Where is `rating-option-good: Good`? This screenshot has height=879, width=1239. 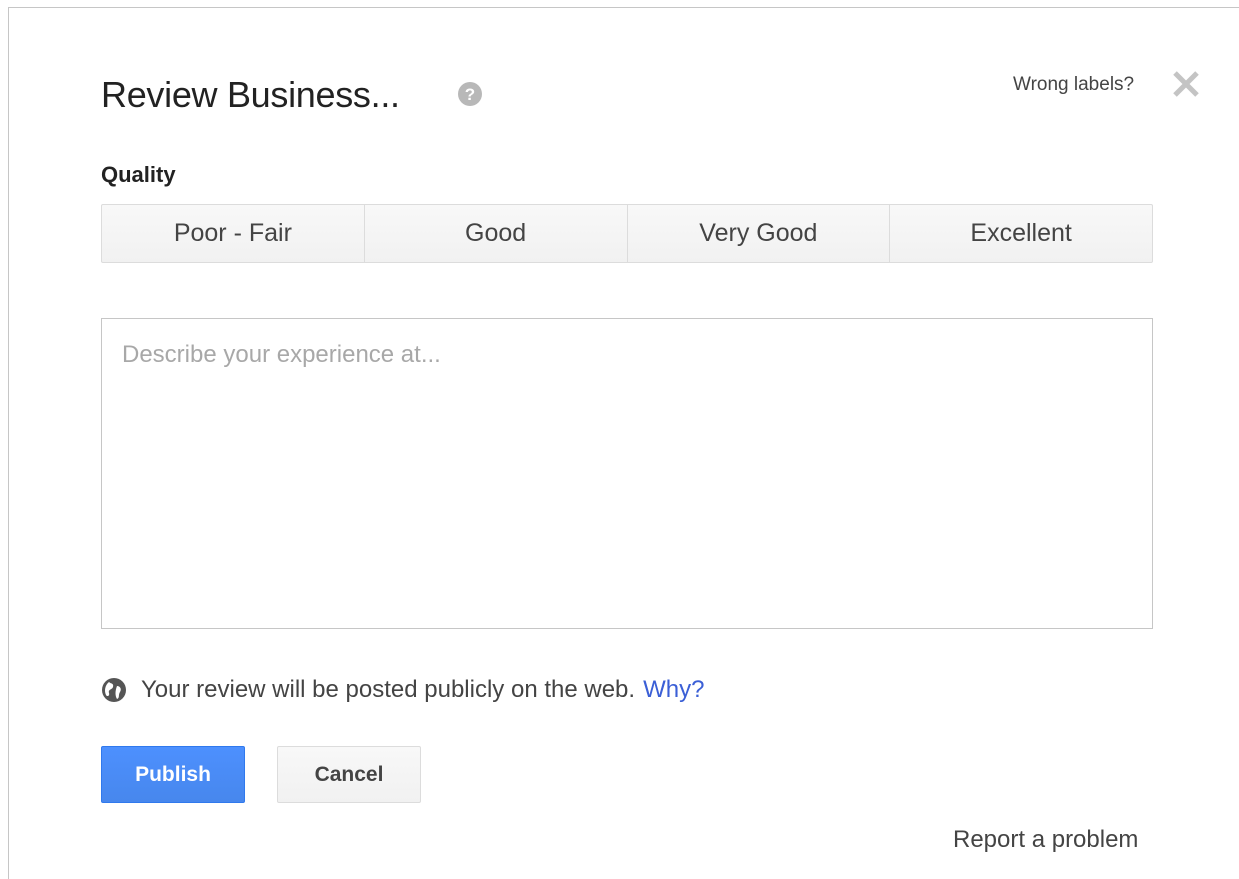
rating-option-good: Good is located at coordinates (496, 233).